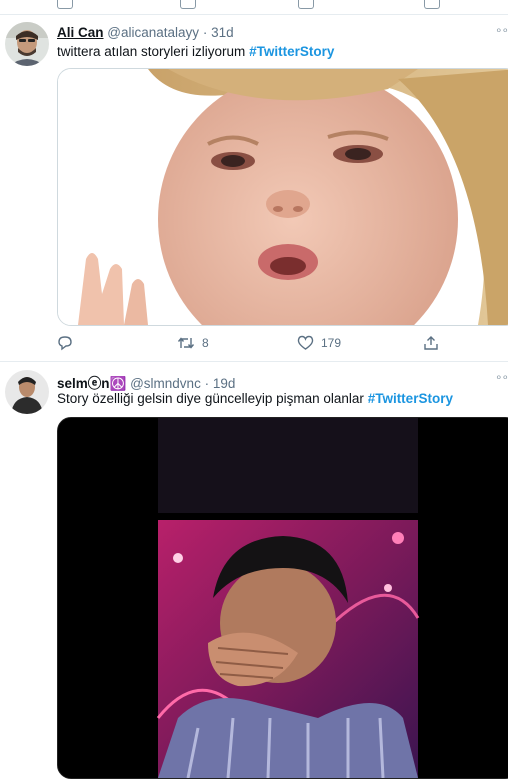 Image resolution: width=508 pixels, height=779 pixels. I want to click on retweet-count: 8, so click(205, 343).